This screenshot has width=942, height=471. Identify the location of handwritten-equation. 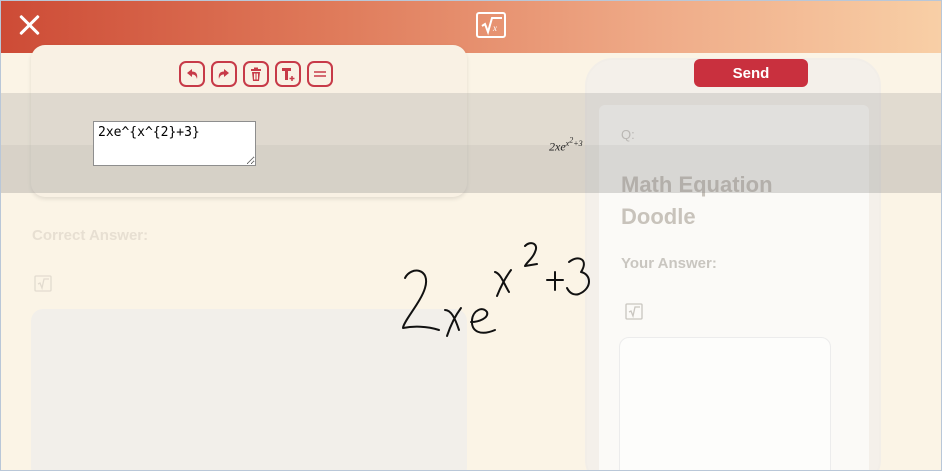
(496, 289).